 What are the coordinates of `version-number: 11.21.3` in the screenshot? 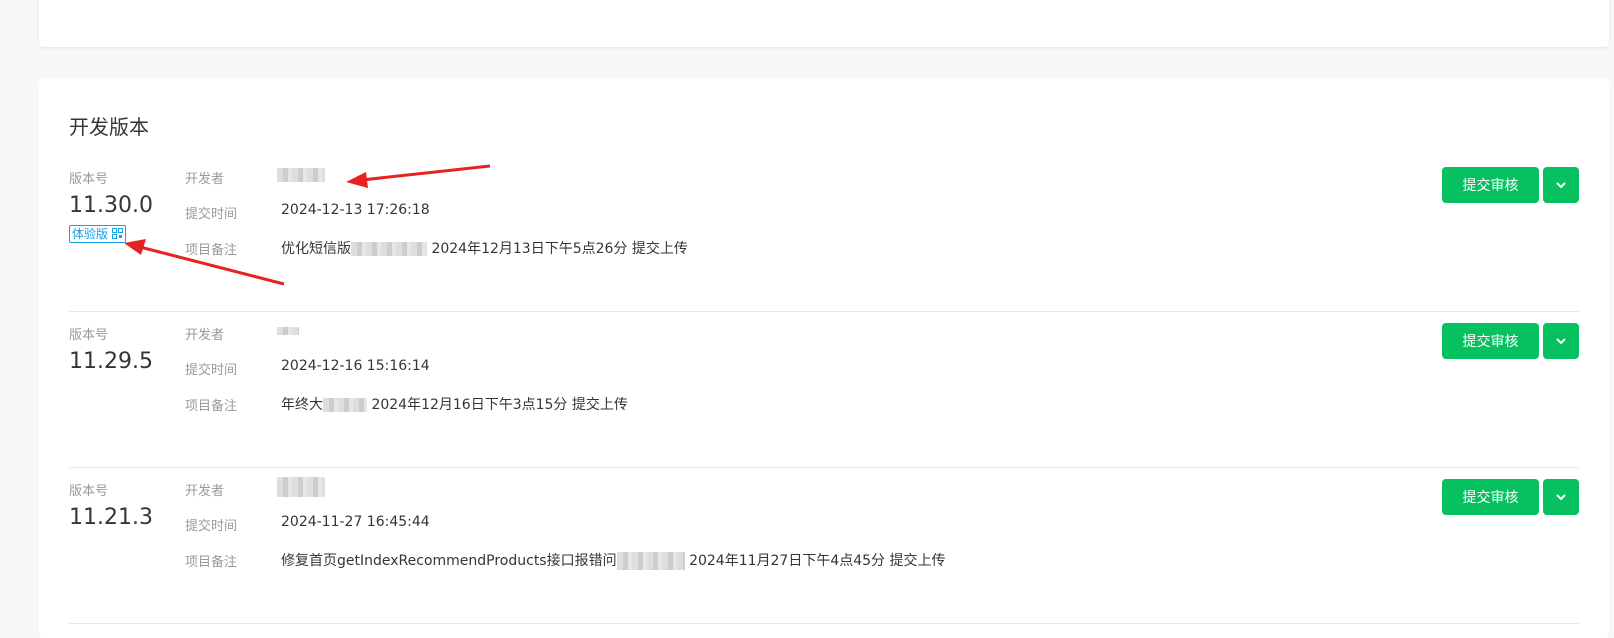 It's located at (111, 517).